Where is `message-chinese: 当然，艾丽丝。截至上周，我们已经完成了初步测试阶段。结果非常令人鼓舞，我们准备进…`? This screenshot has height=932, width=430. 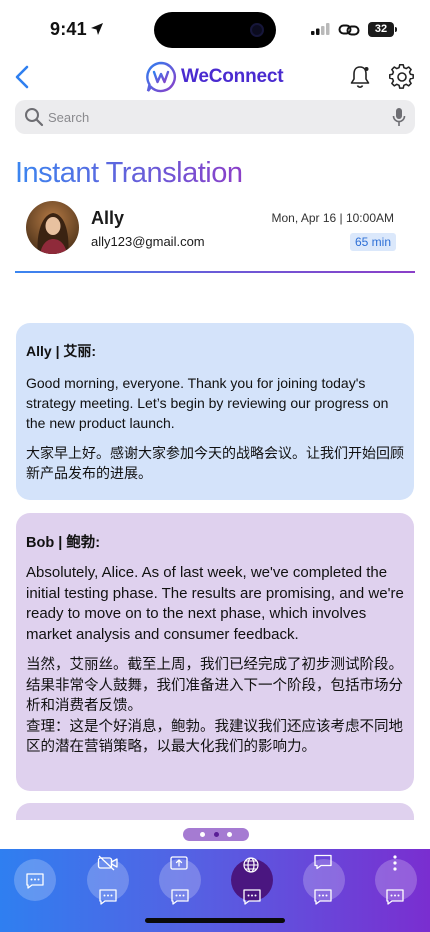 message-chinese: 当然，艾丽丝。截至上周，我们已经完成了初步测试阶段。结果非常令人鼓舞，我们准备进… is located at coordinates (215, 706).